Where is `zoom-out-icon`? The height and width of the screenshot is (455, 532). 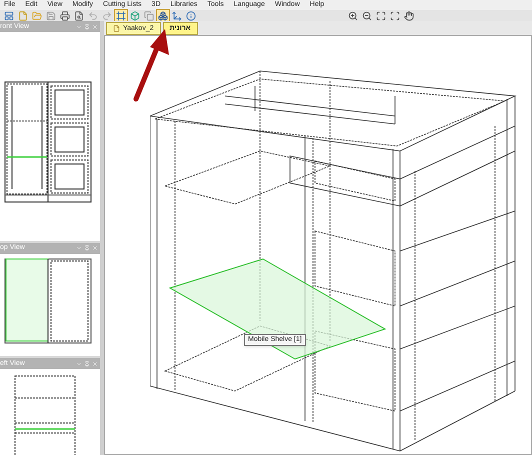 zoom-out-icon is located at coordinates (367, 15).